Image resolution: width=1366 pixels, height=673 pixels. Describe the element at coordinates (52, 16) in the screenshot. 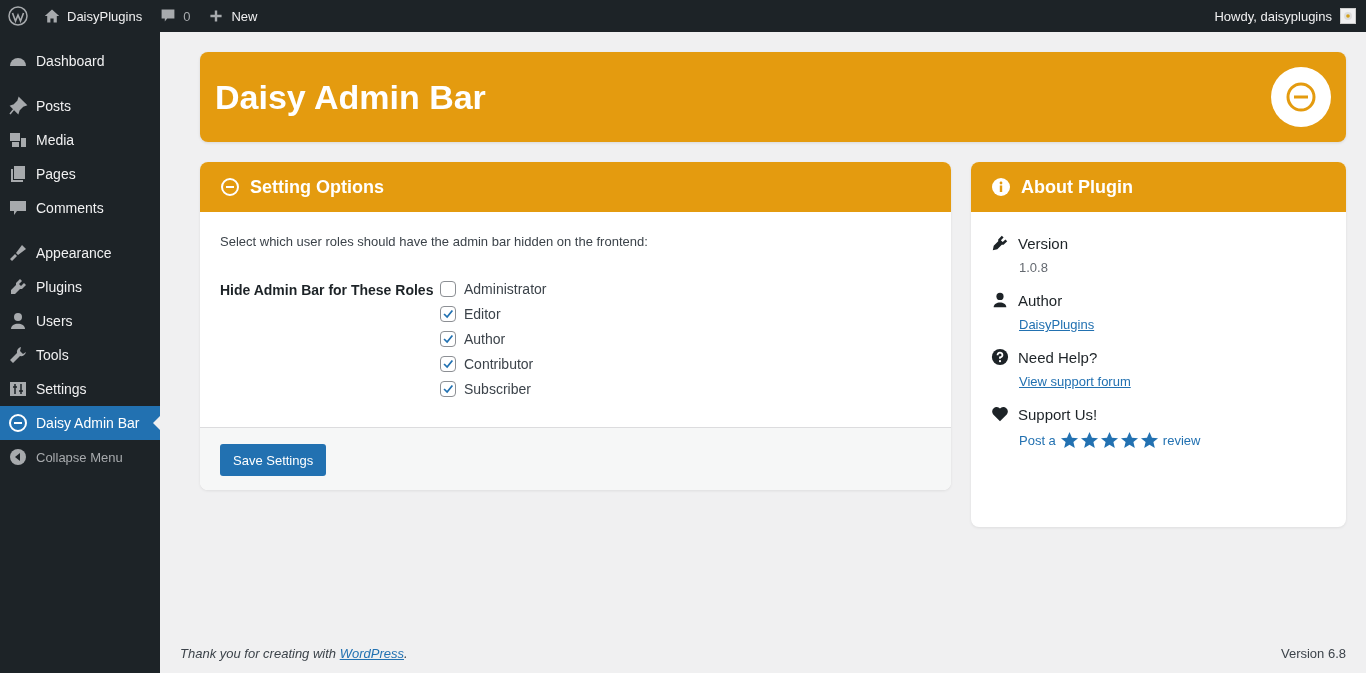

I see `home-icon` at that location.